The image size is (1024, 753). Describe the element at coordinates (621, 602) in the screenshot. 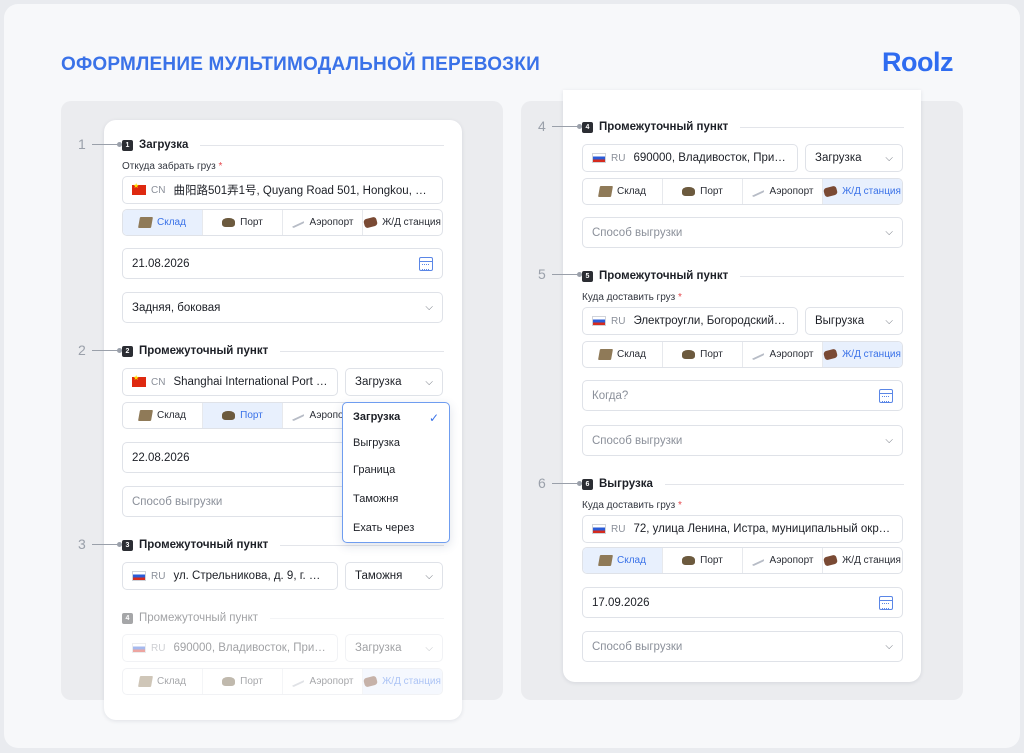

I see `date-value: 17.09.2026` at that location.